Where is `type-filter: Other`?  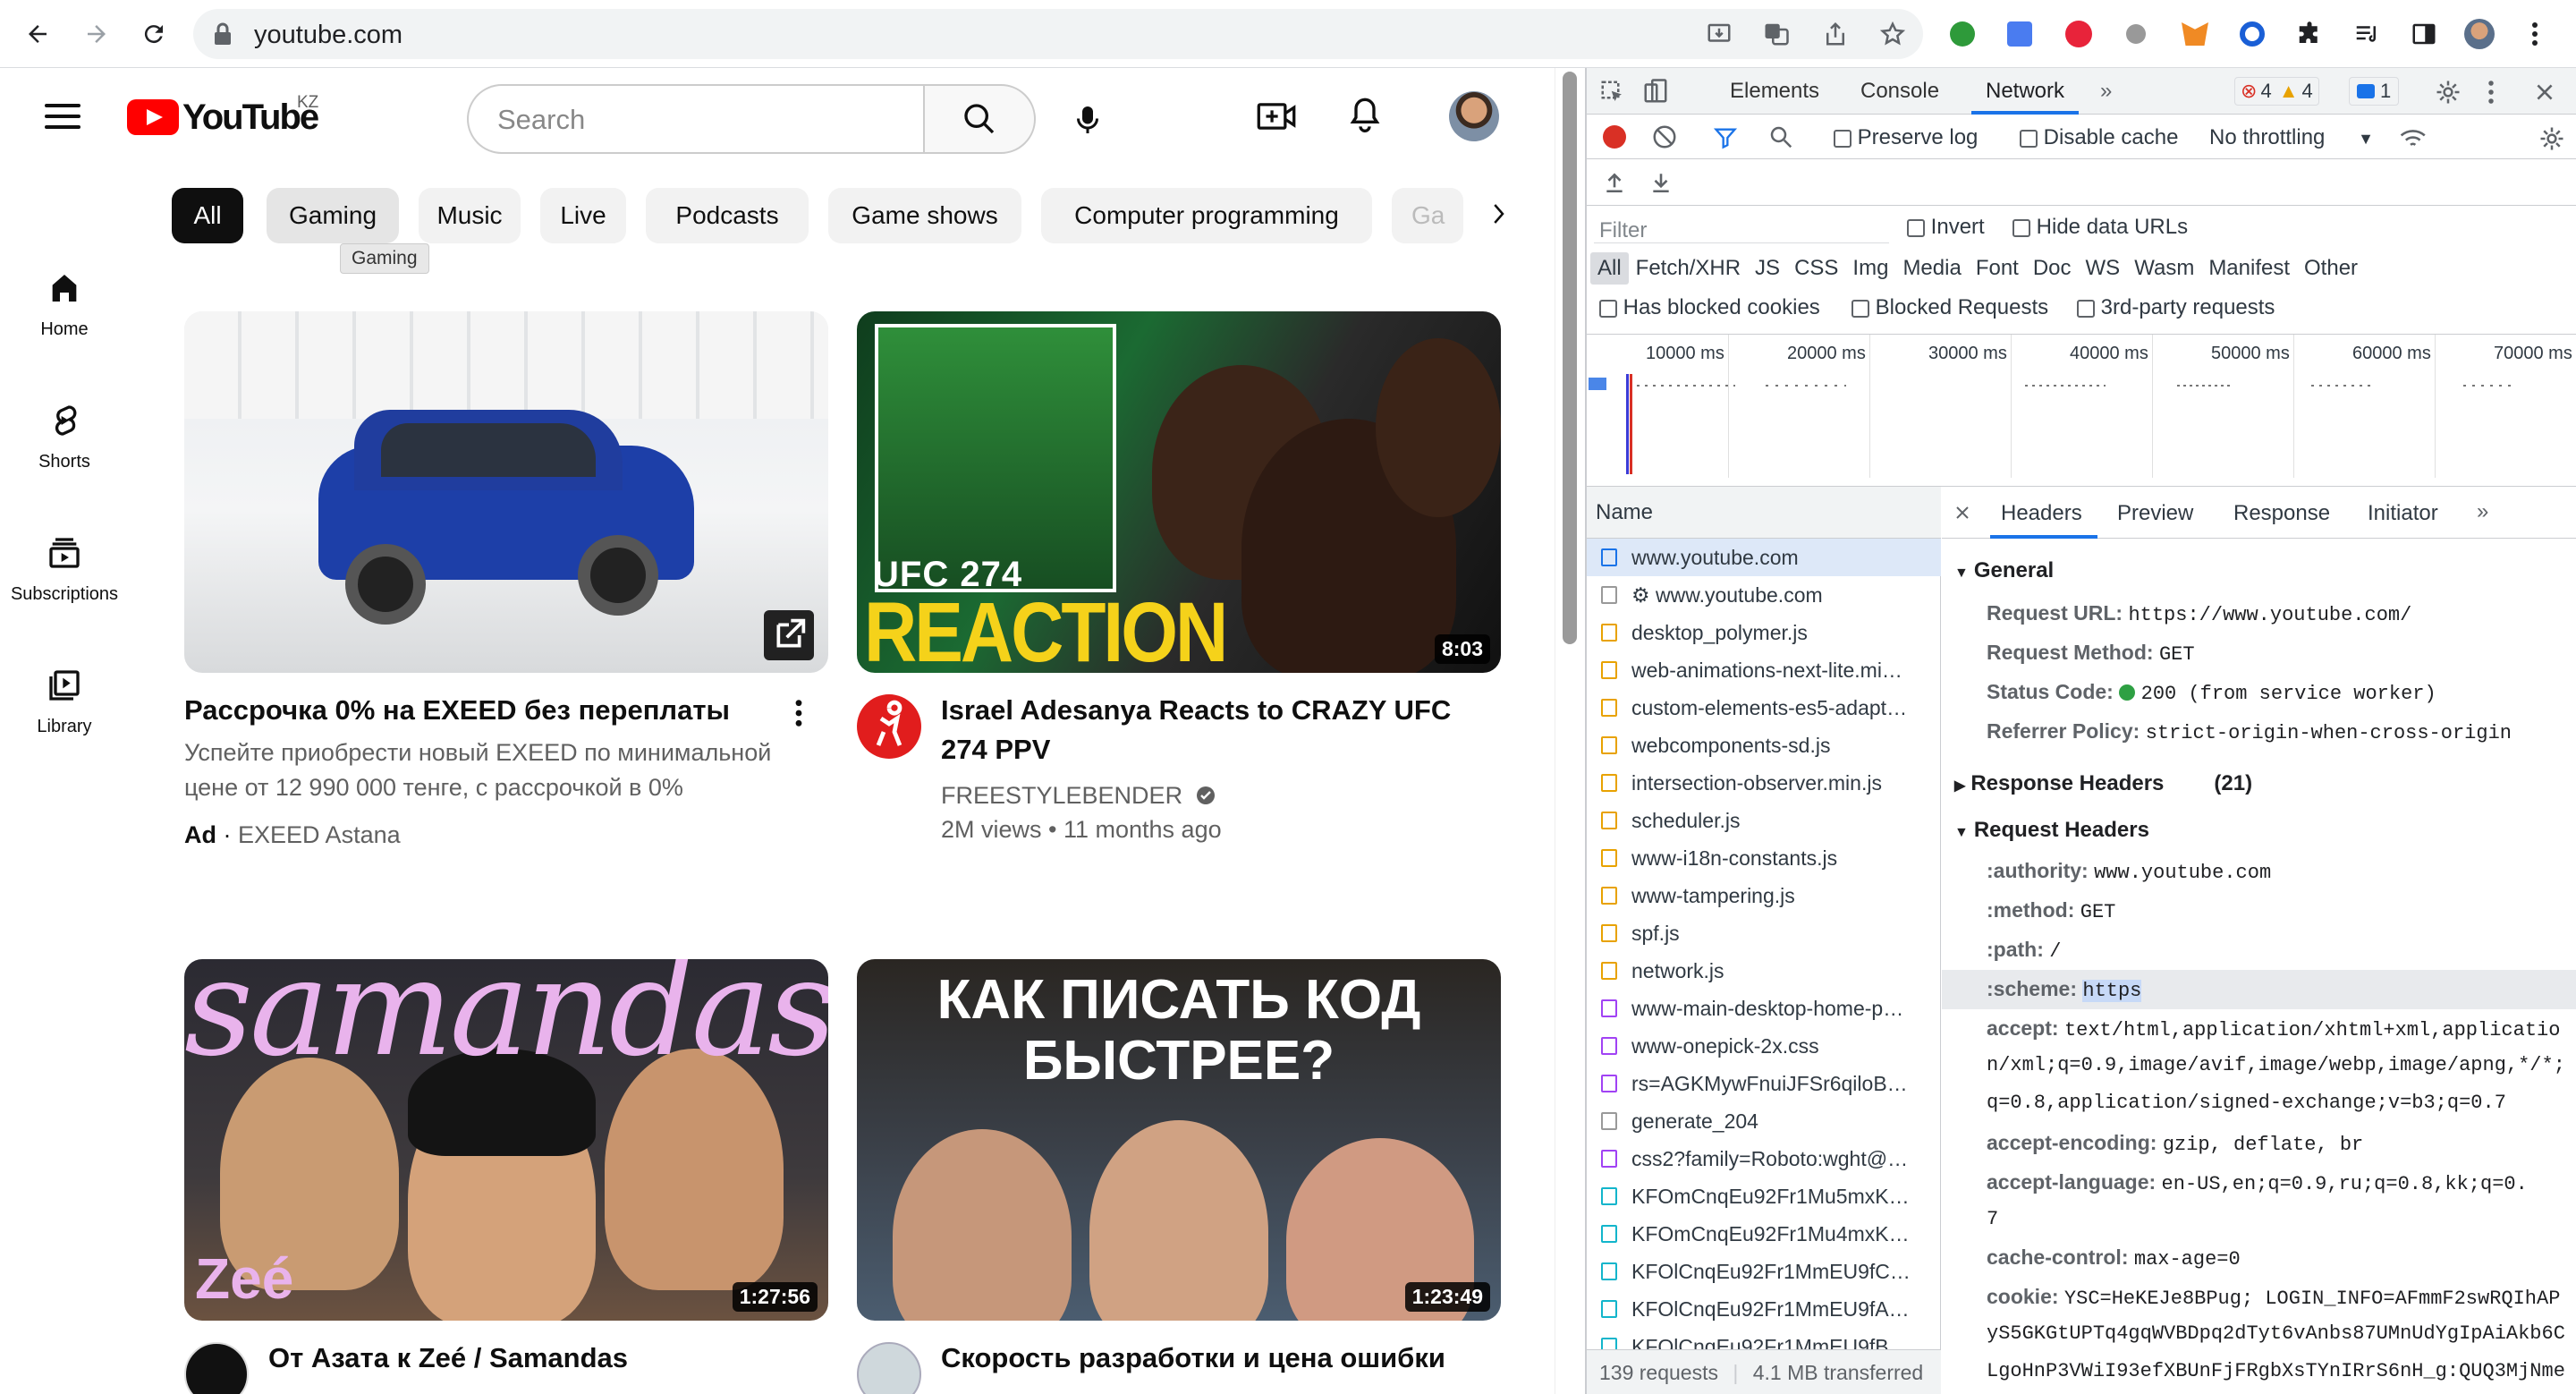 type-filter: Other is located at coordinates (2331, 269).